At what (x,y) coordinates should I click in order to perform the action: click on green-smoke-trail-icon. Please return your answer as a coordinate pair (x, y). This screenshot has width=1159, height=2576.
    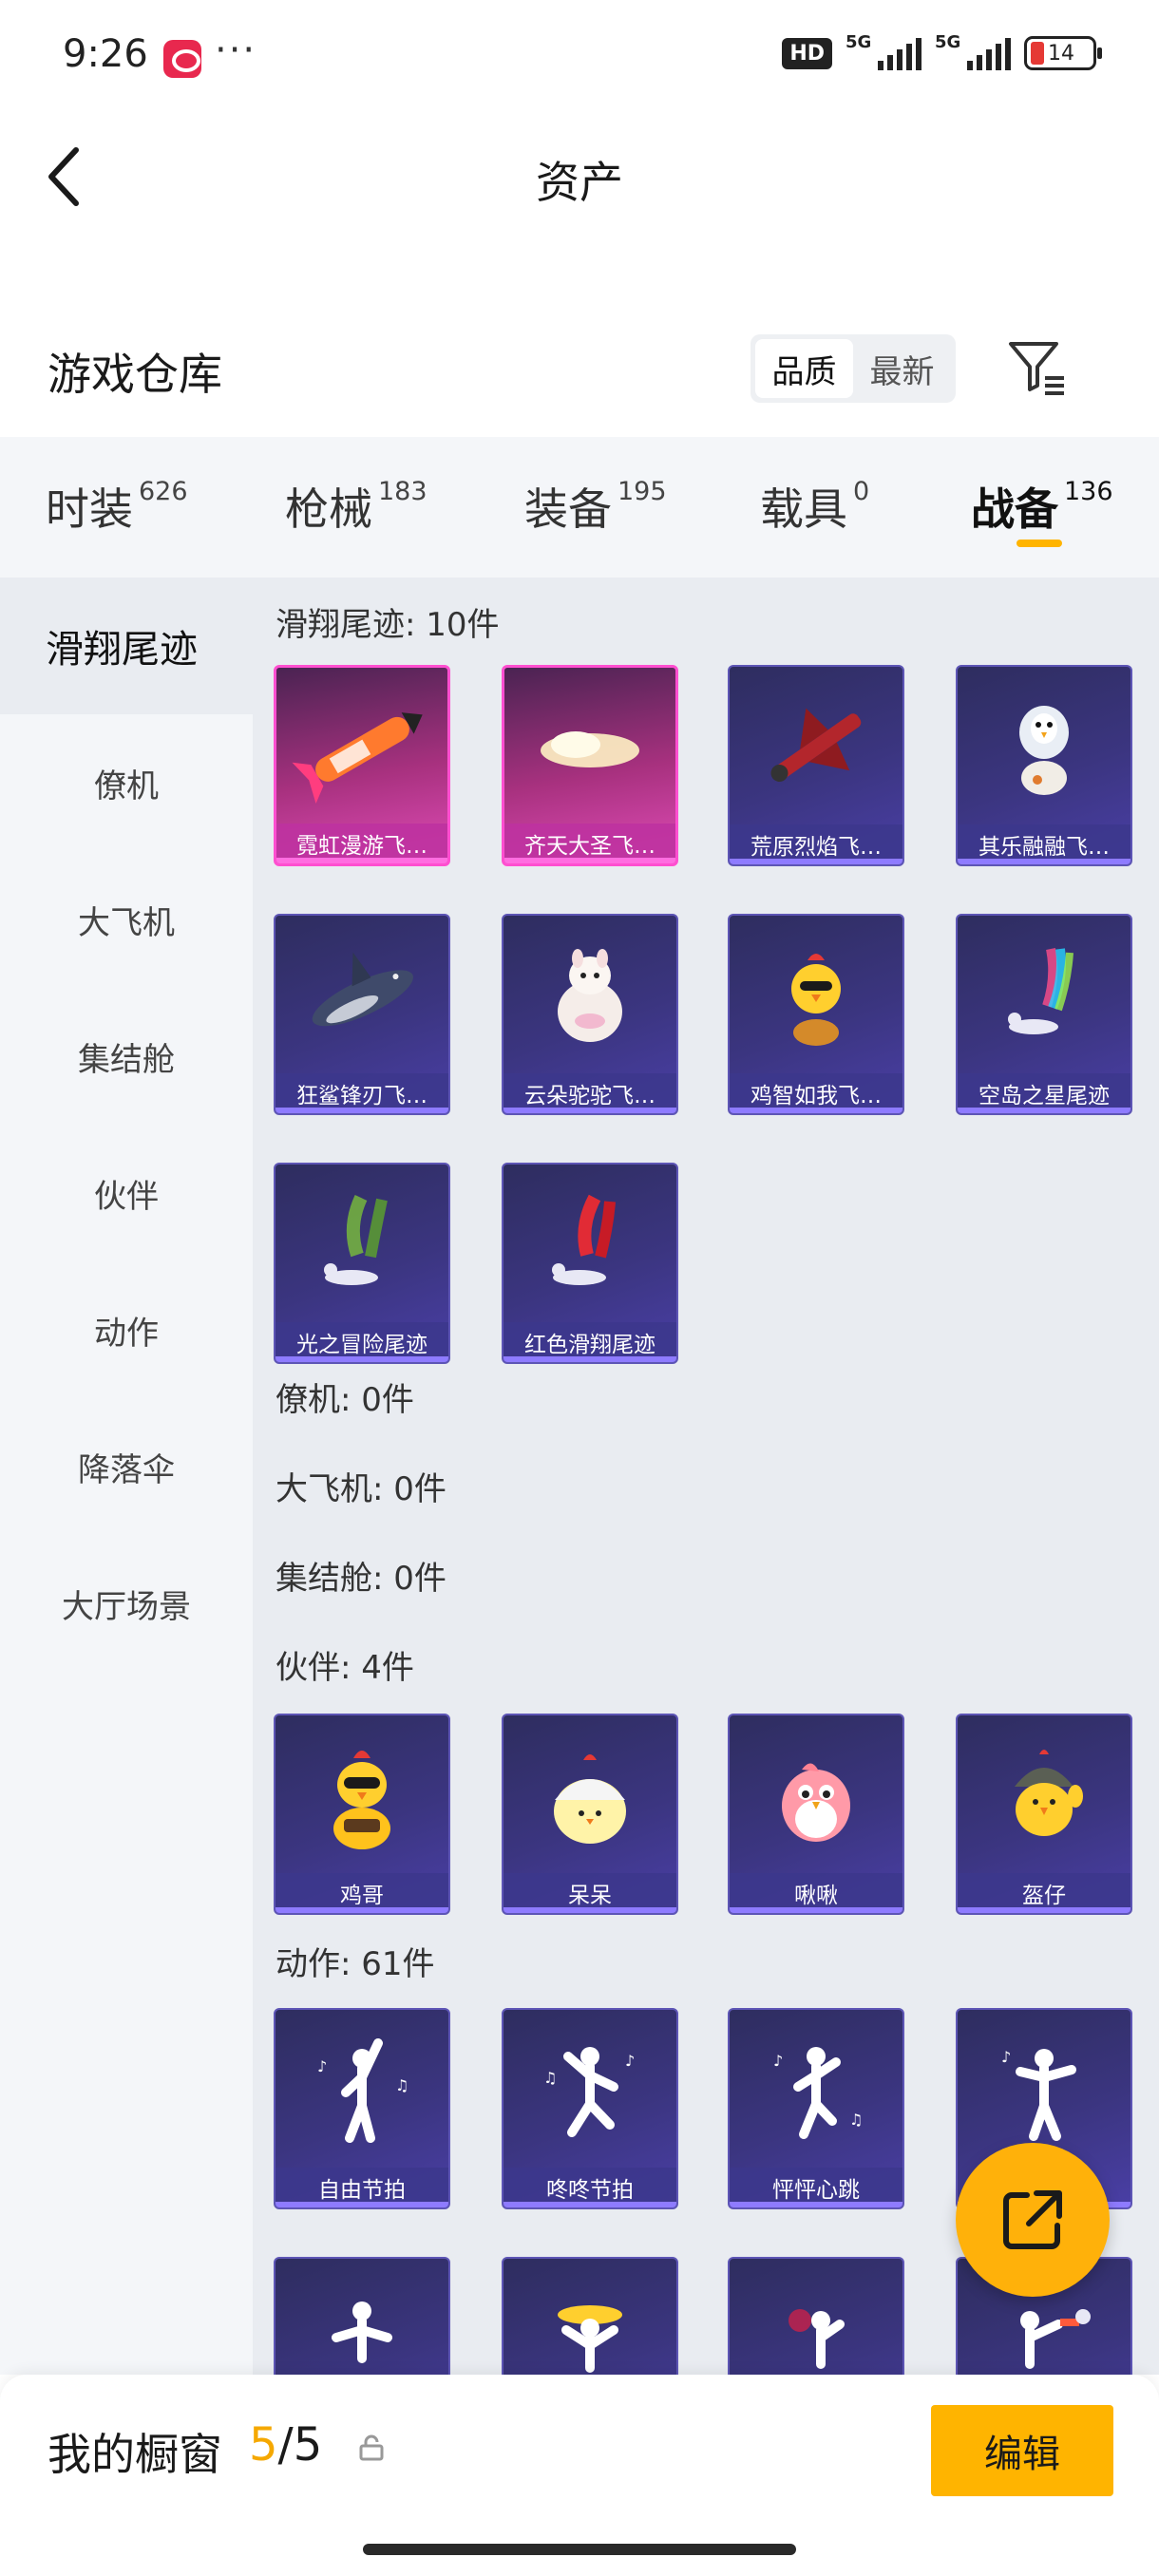
    Looking at the image, I should click on (362, 1245).